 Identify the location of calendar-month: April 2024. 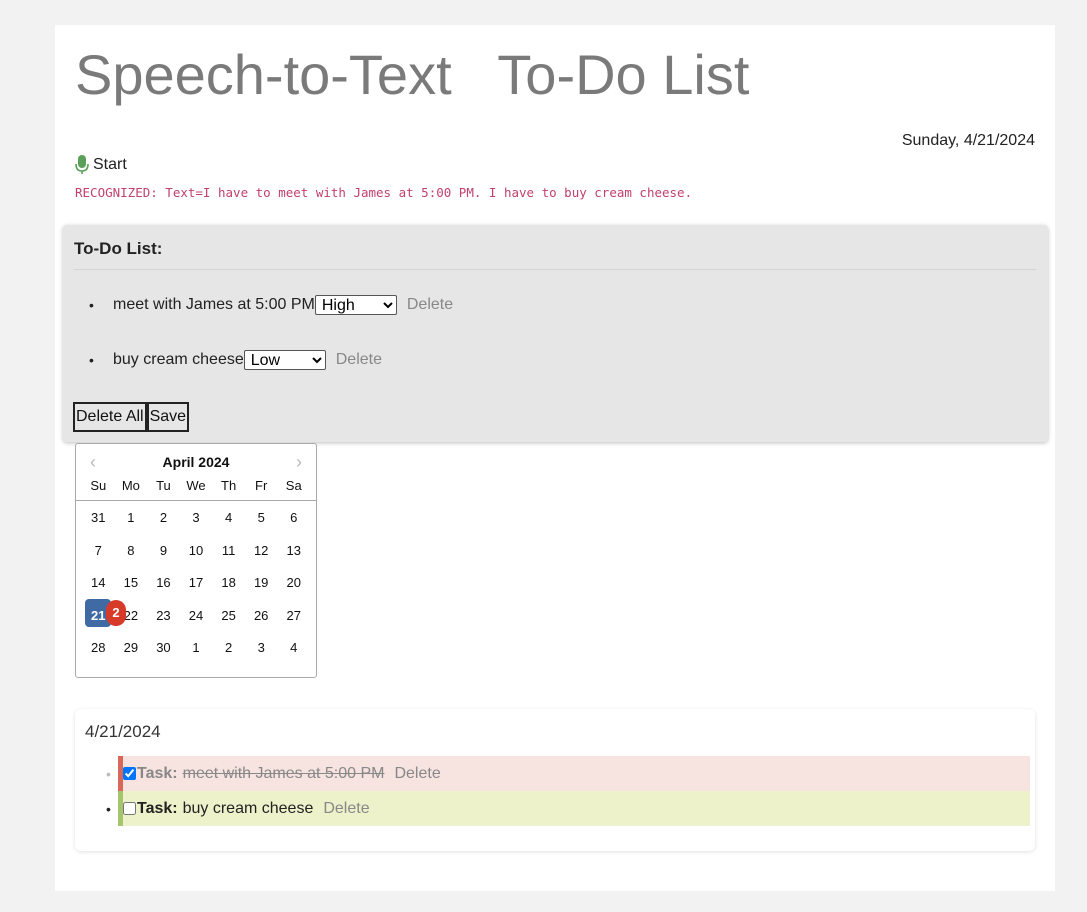
(196, 462).